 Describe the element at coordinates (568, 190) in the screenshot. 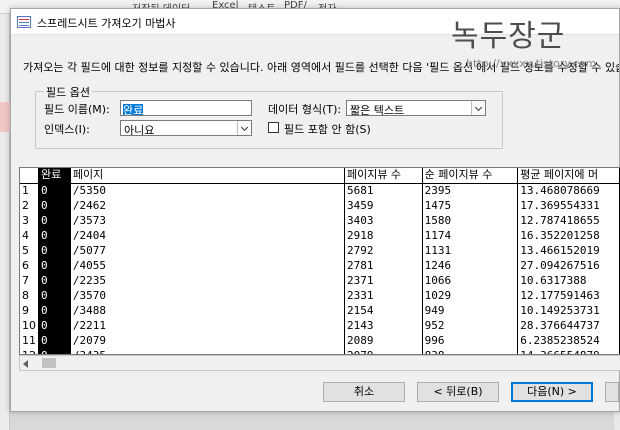

I see `table-cell: 13.468078669` at that location.